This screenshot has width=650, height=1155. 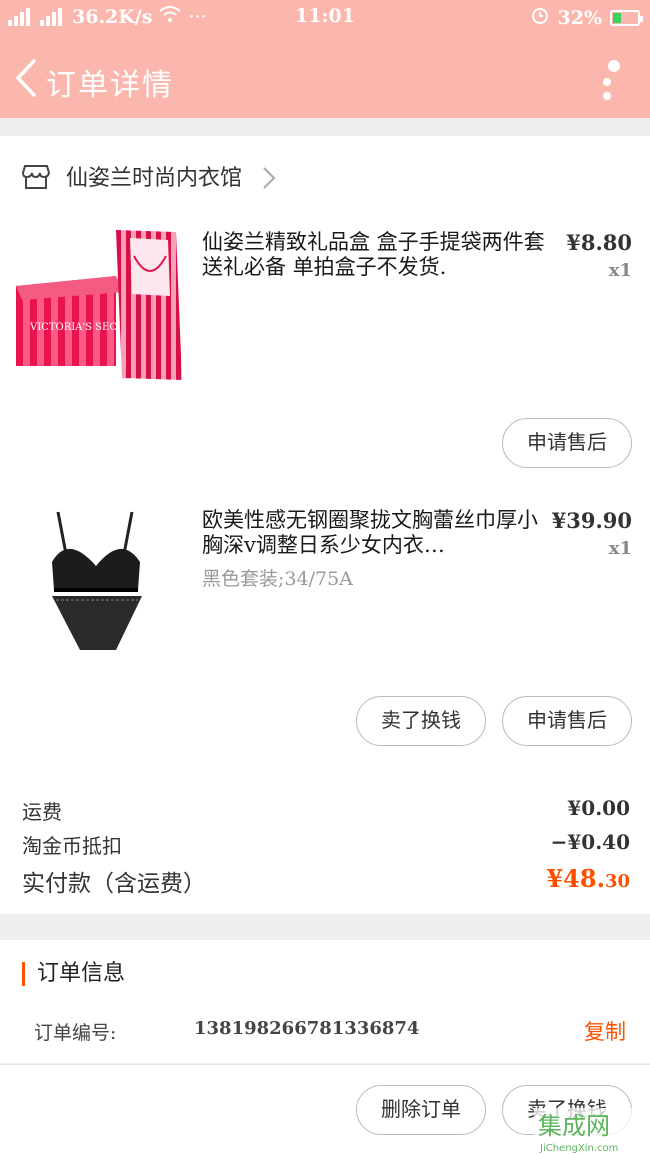 What do you see at coordinates (110, 85) in the screenshot?
I see `page-title: 订单详情` at bounding box center [110, 85].